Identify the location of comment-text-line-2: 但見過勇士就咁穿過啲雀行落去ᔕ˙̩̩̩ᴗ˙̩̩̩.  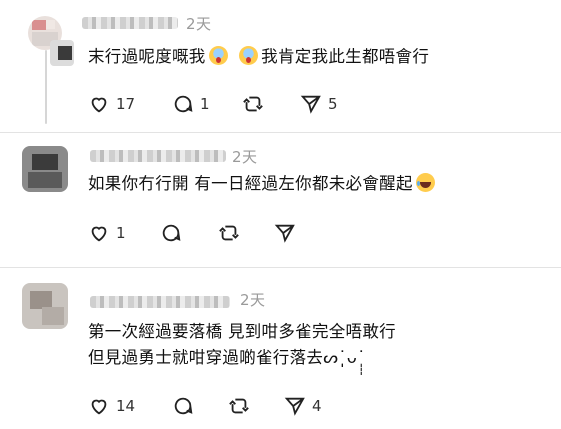
(227, 357).